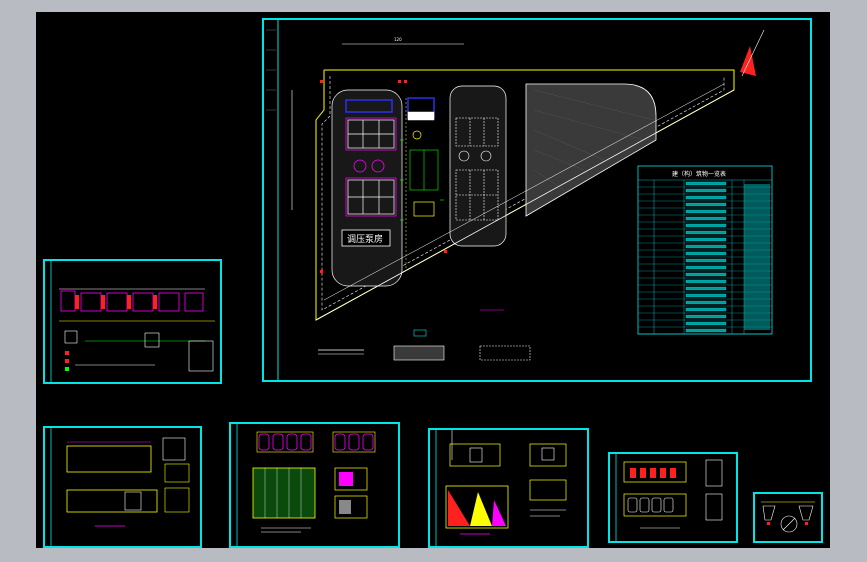  Describe the element at coordinates (705, 250) in the screenshot. I see `building-schedule-table` at that location.